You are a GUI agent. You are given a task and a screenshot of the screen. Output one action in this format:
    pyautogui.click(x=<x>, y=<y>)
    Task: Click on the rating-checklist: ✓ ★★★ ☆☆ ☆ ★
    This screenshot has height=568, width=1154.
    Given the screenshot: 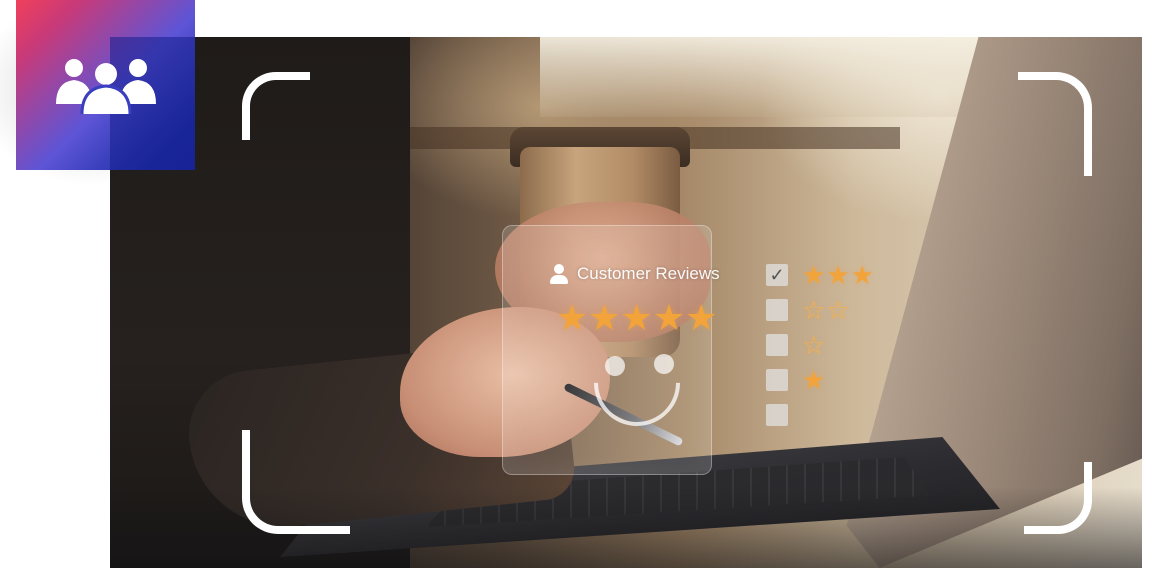 What is the action you would take?
    pyautogui.click(x=820, y=345)
    